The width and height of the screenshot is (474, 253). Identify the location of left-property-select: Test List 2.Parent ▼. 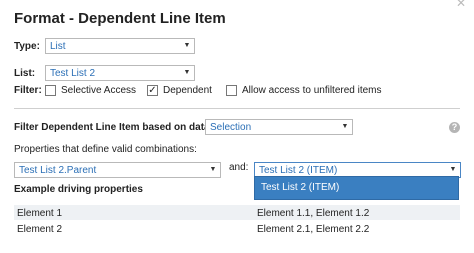
(117, 170).